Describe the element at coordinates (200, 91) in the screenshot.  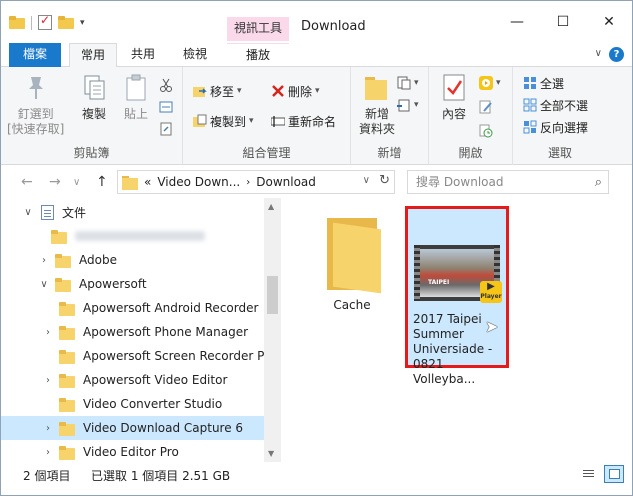
I see `move-to-icon` at that location.